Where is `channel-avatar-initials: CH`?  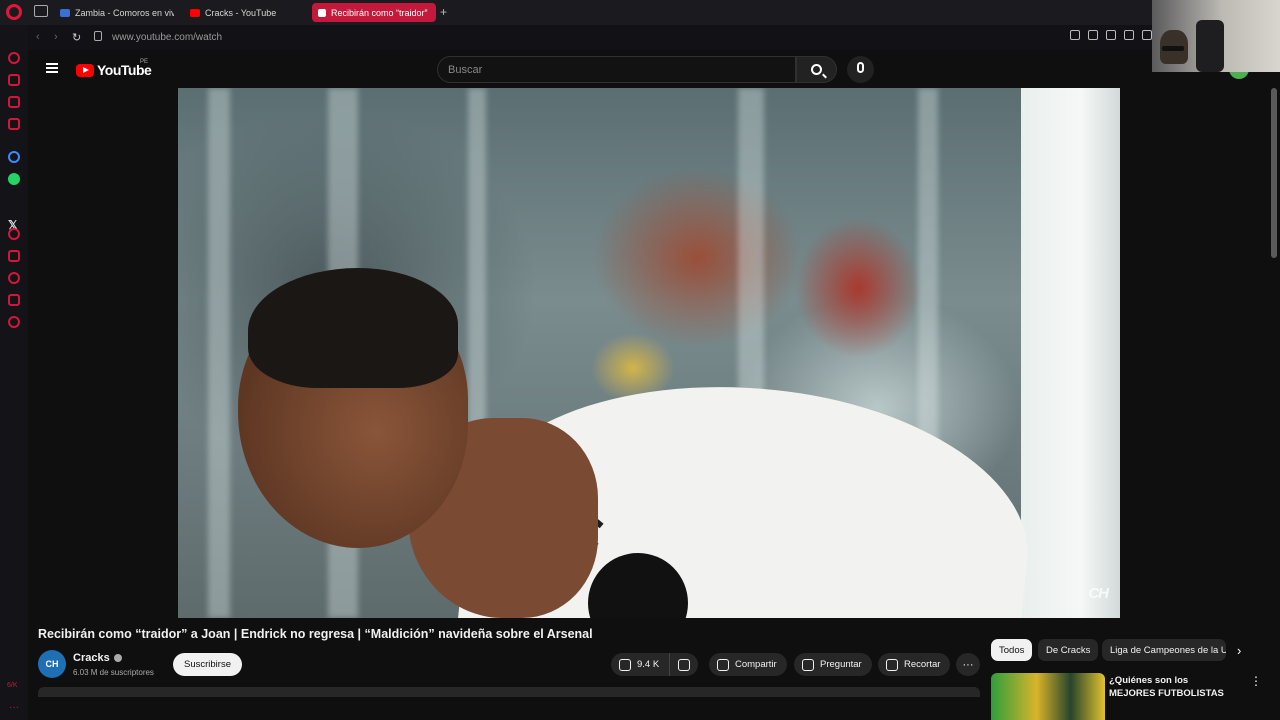
channel-avatar-initials: CH is located at coordinates (52, 664).